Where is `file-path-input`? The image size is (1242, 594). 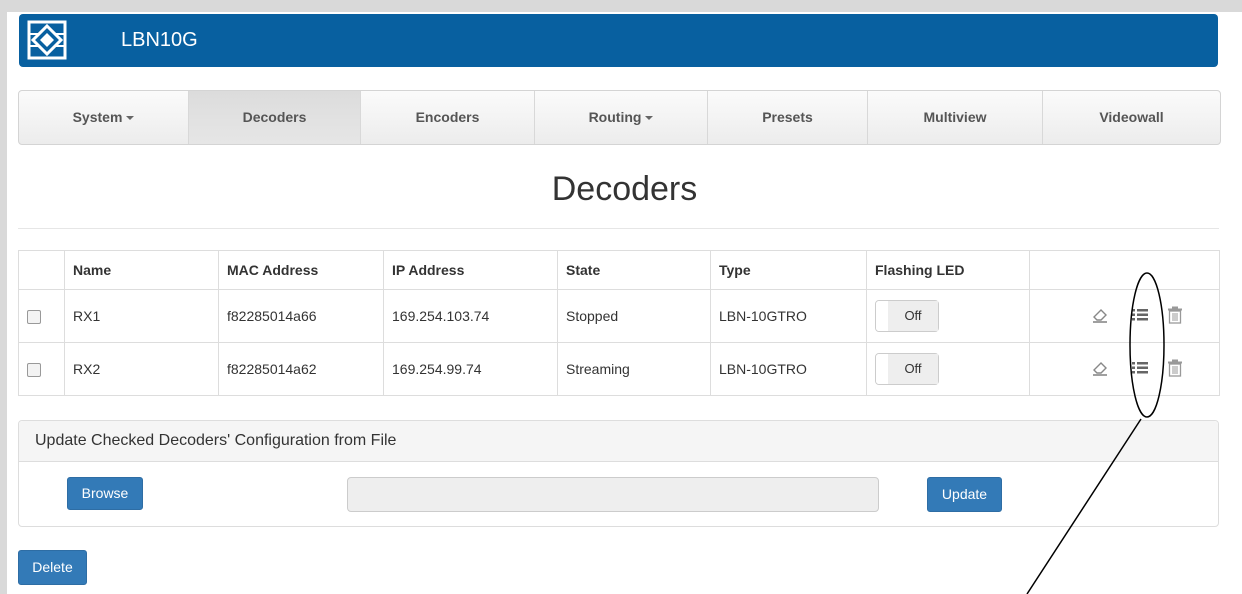
file-path-input is located at coordinates (613, 494).